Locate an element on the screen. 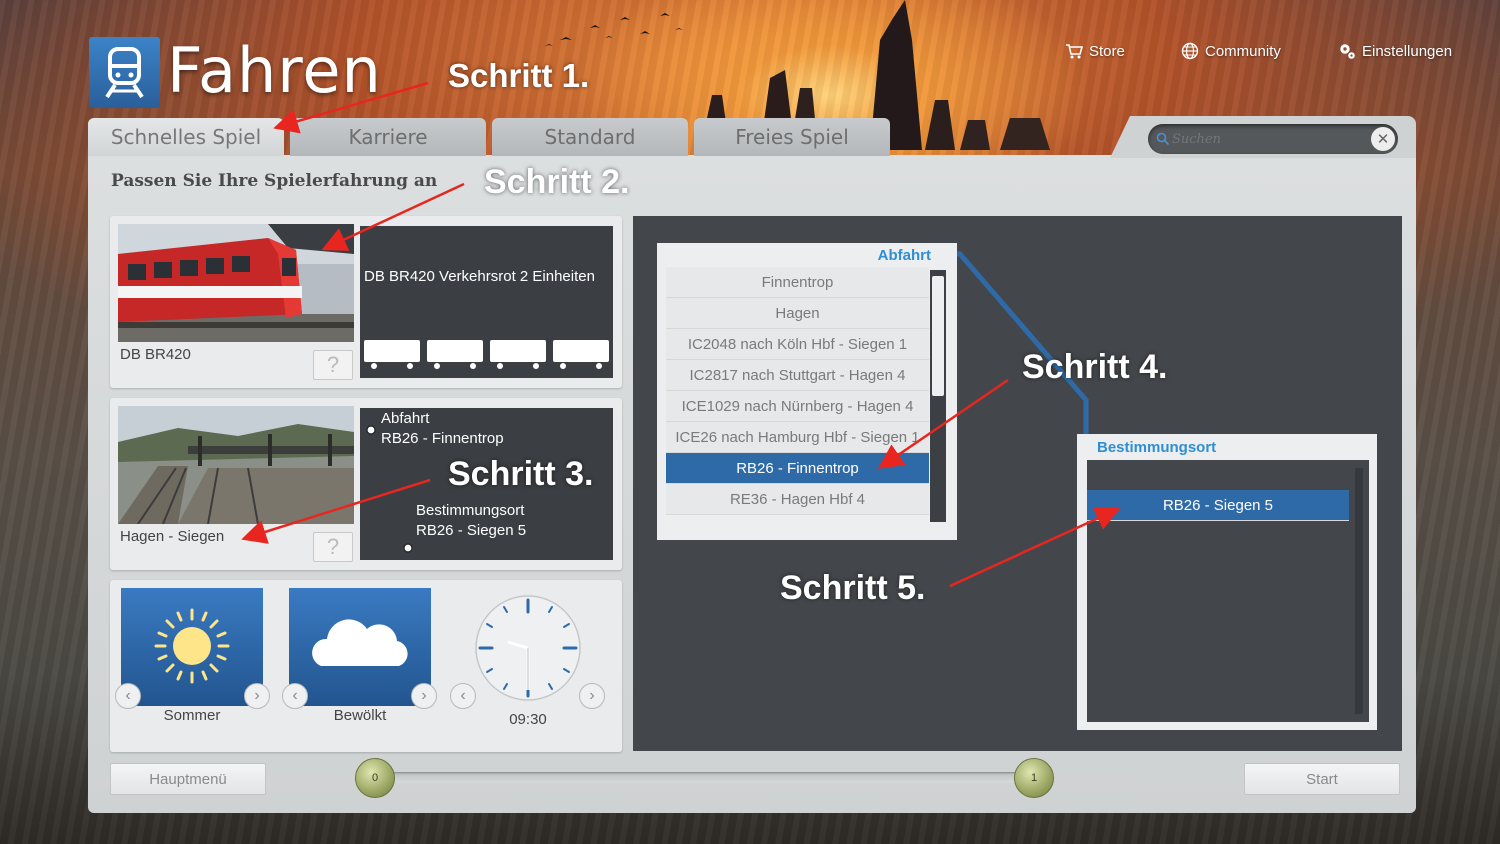 The image size is (1500, 844). slider-min-knob: 0 is located at coordinates (375, 778).